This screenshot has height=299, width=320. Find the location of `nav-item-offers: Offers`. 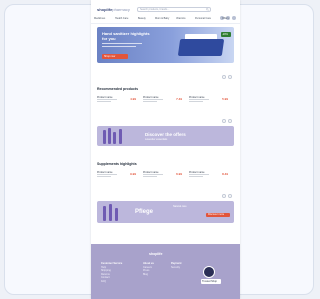

nav-item-offers: Offers is located at coordinates (225, 18).